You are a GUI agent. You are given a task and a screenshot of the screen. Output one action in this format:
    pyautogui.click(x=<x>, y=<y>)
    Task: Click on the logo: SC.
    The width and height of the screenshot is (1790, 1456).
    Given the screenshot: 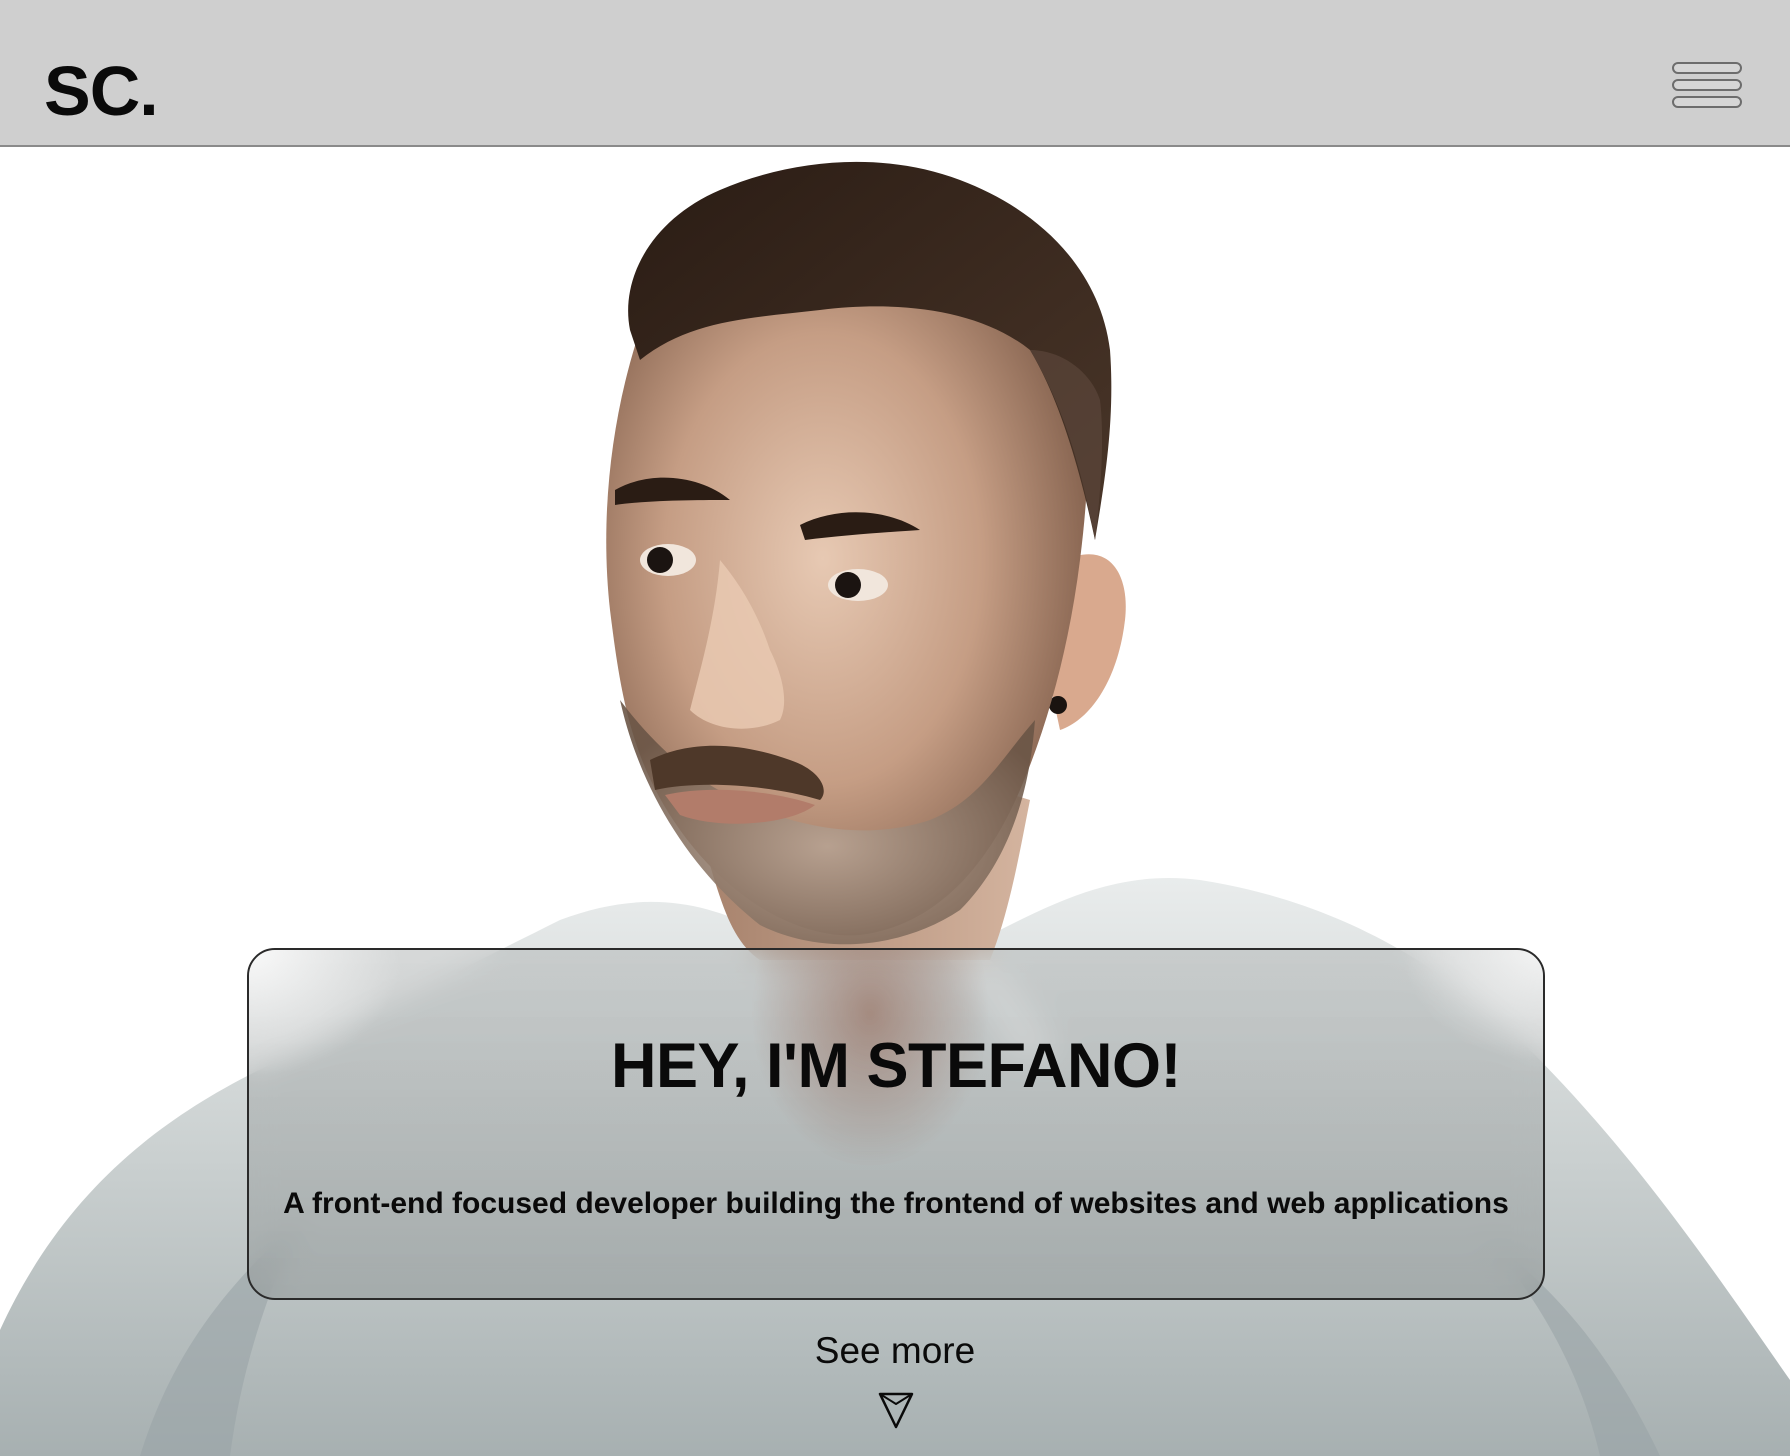 What is the action you would take?
    pyautogui.click(x=101, y=91)
    